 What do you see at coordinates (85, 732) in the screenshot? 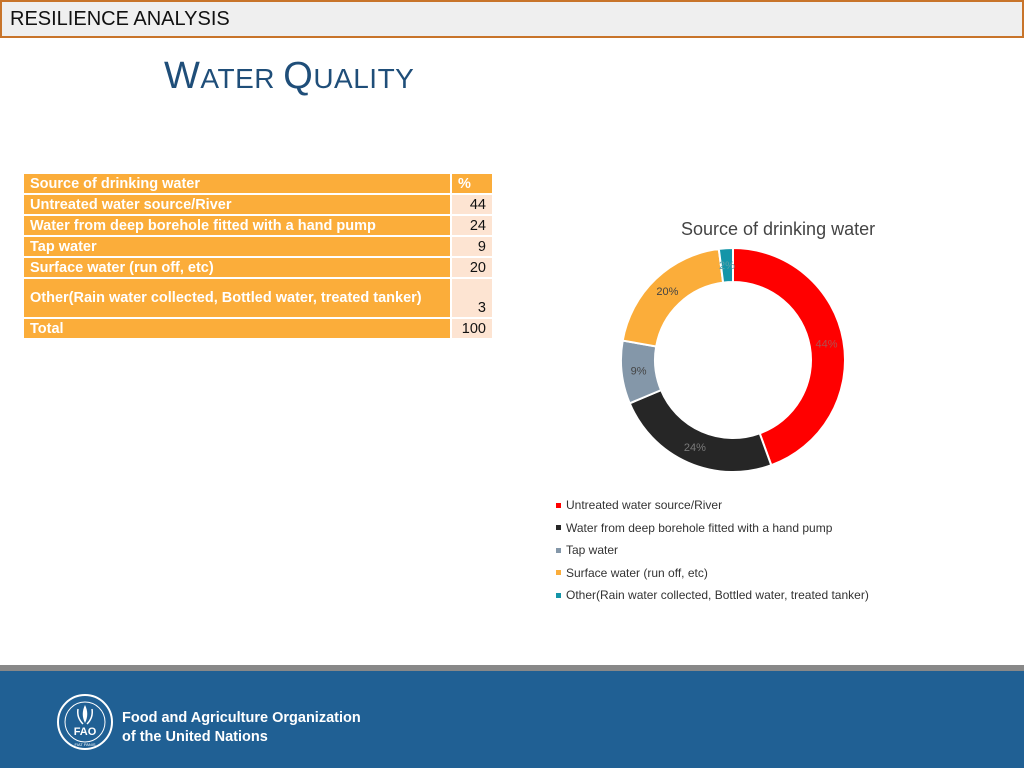
I see `fao-logo-letters: FAO` at bounding box center [85, 732].